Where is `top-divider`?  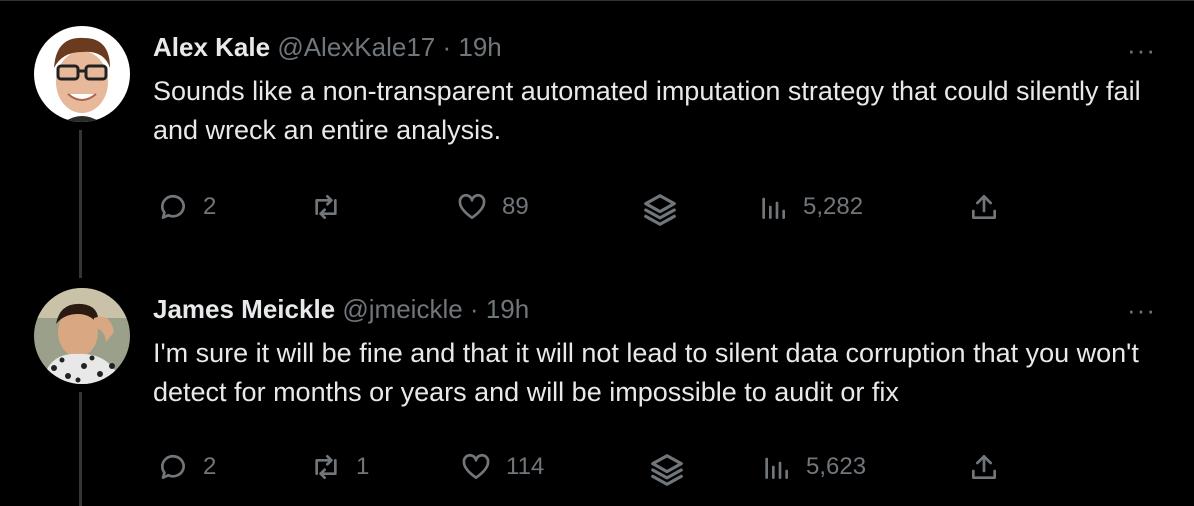
top-divider is located at coordinates (597, 0).